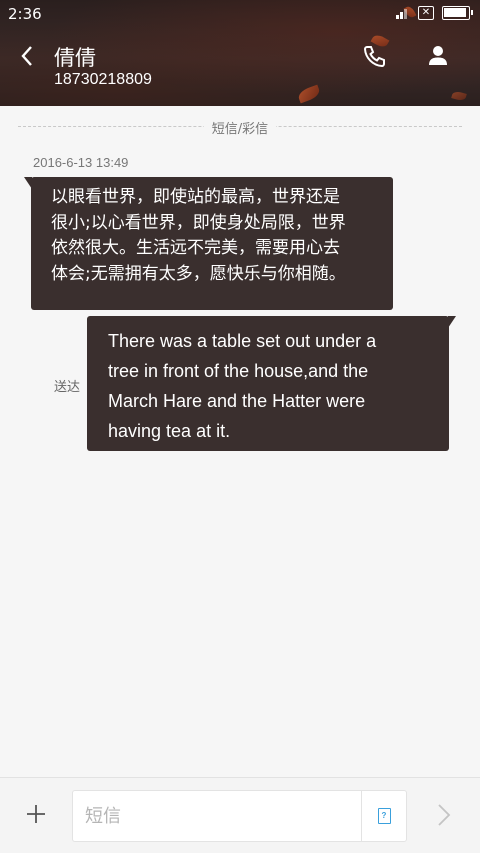 Image resolution: width=480 pixels, height=853 pixels. What do you see at coordinates (403, 13) in the screenshot?
I see `signal-icon` at bounding box center [403, 13].